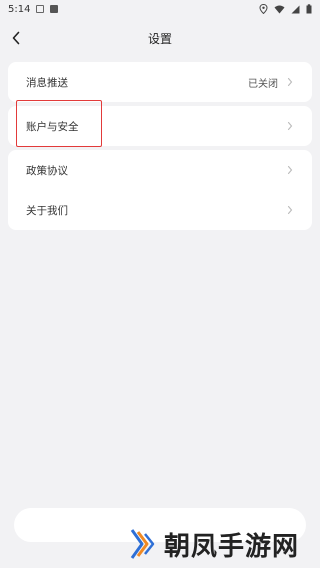 This screenshot has height=568, width=320. What do you see at coordinates (160, 170) in the screenshot?
I see `settings-item-policy: 政策协议` at bounding box center [160, 170].